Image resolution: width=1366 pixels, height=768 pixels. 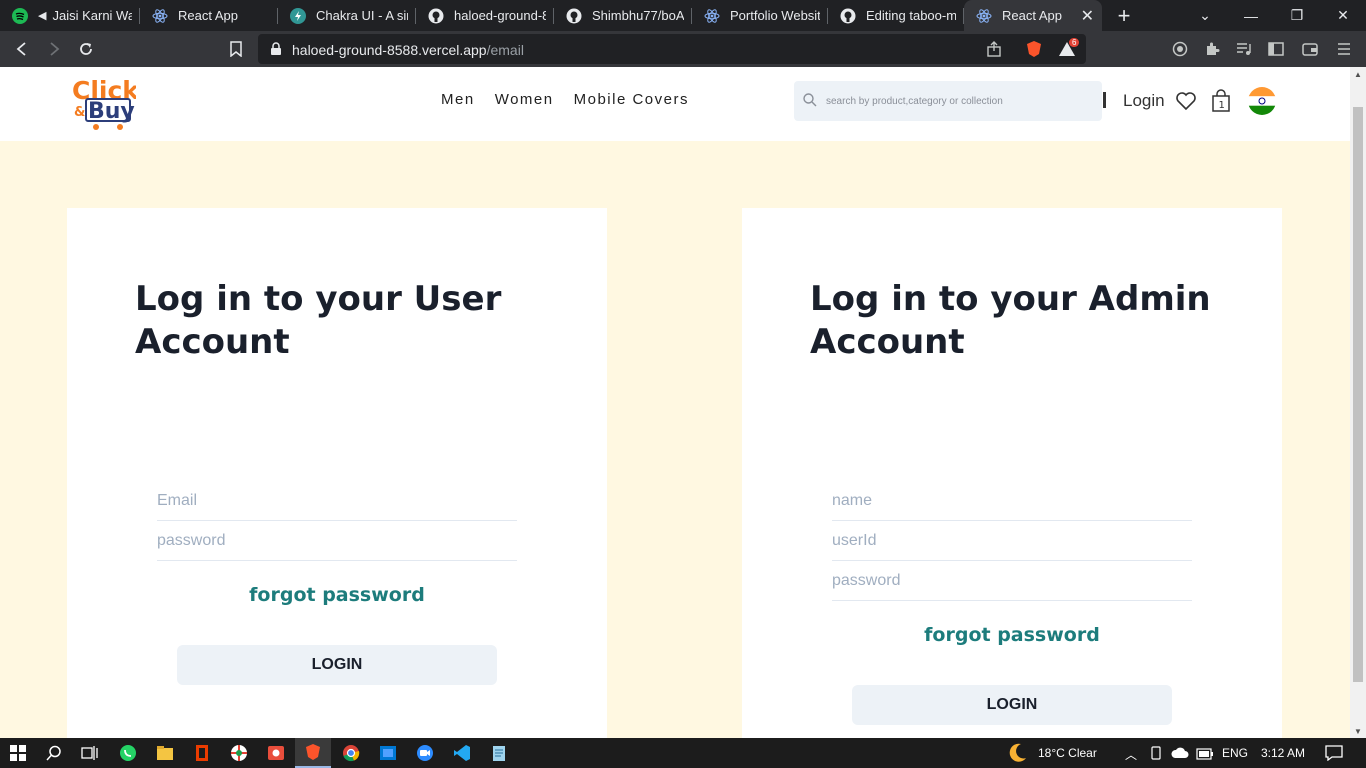 I want to click on vscode-icon, so click(x=462, y=753).